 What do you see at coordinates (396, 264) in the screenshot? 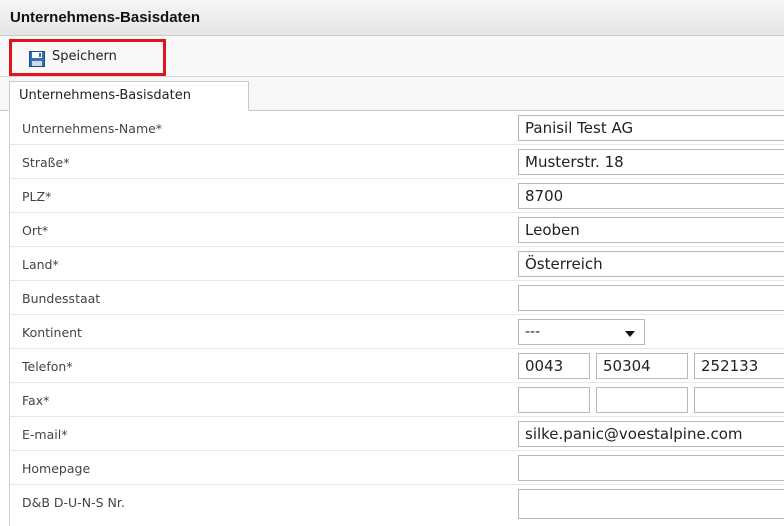
I see `form-row-country: Land* Österreich` at bounding box center [396, 264].